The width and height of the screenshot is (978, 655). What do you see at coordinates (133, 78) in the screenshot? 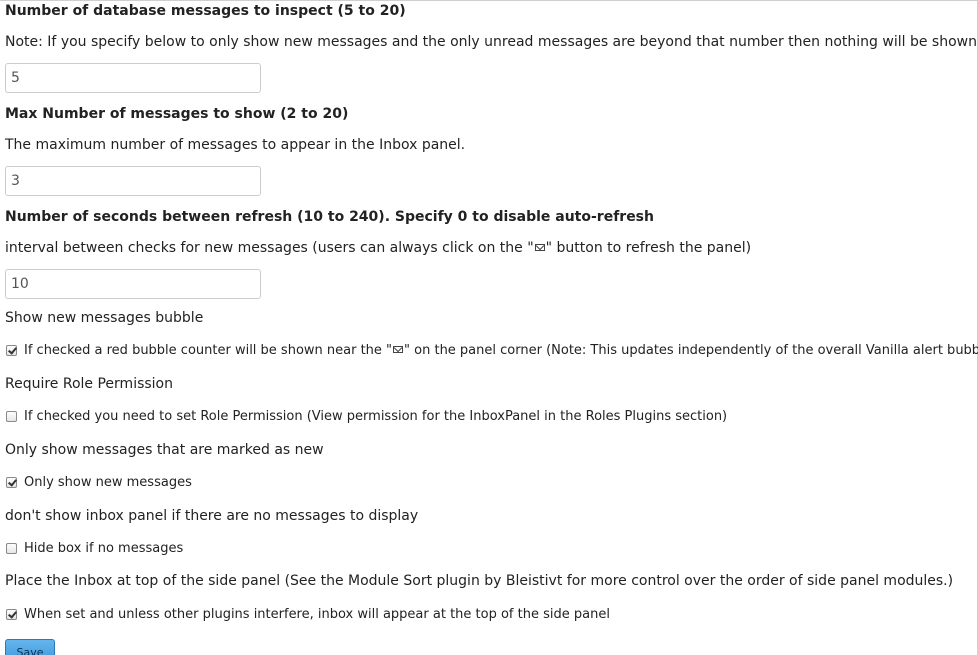
I see `db-messages-input` at bounding box center [133, 78].